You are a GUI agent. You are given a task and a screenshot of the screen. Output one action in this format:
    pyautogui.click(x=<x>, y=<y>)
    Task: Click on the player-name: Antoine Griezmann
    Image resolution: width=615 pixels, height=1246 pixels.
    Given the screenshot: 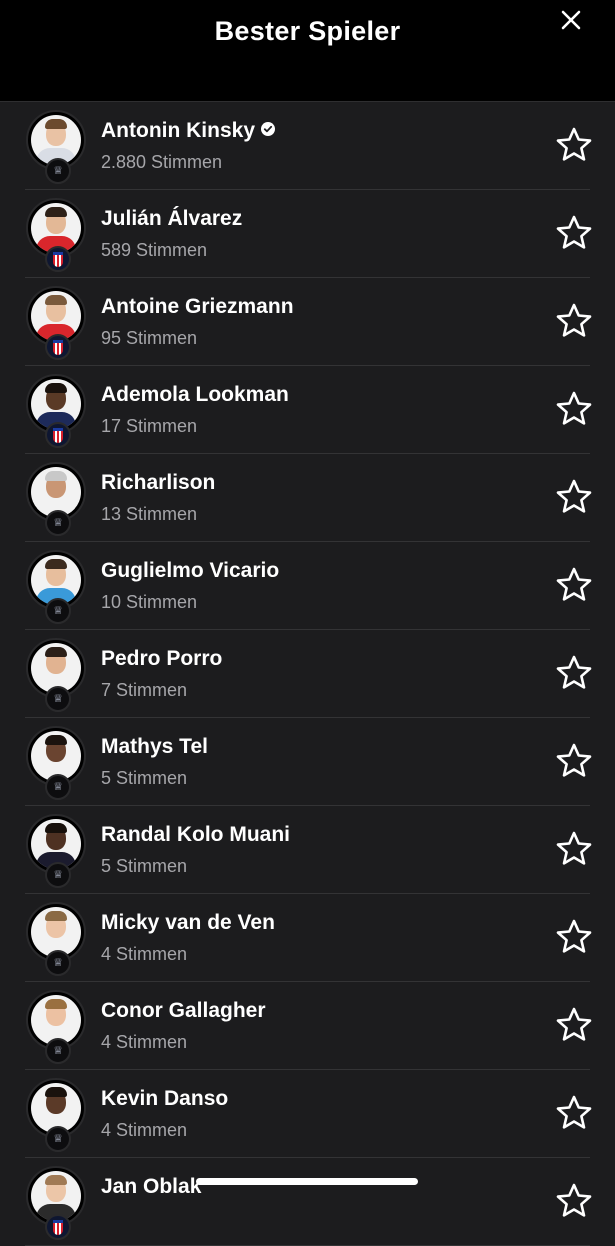 What is the action you would take?
    pyautogui.click(x=197, y=306)
    